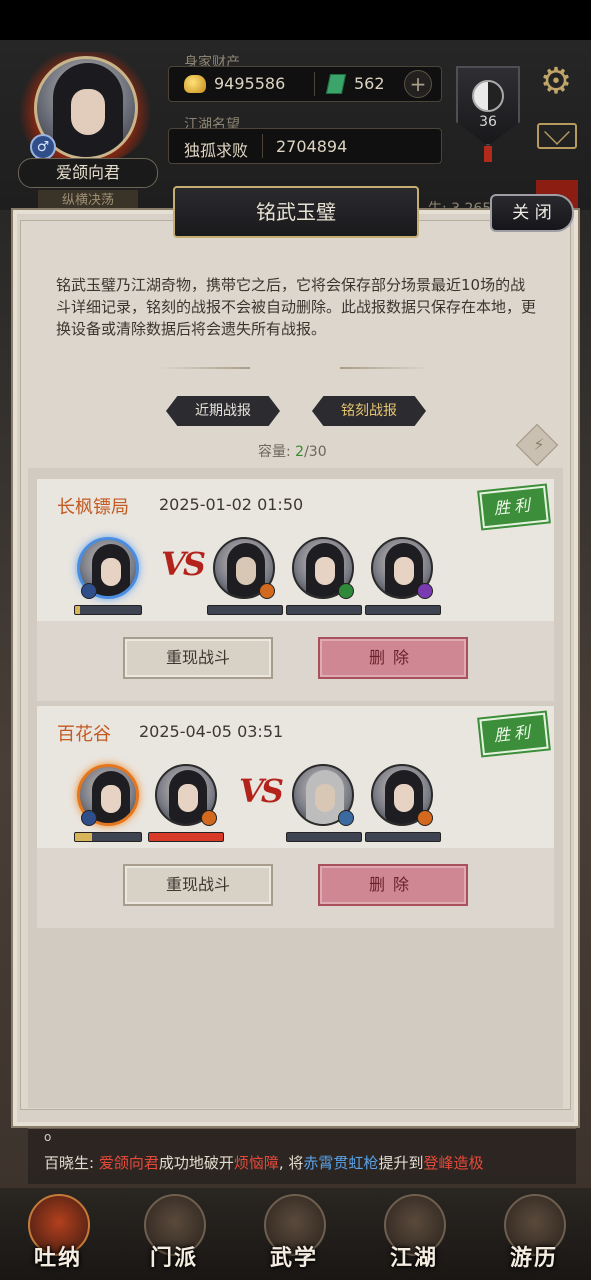 The height and width of the screenshot is (1280, 591). Describe the element at coordinates (195, 84) in the screenshot. I see `gold-ingot-icon` at that location.